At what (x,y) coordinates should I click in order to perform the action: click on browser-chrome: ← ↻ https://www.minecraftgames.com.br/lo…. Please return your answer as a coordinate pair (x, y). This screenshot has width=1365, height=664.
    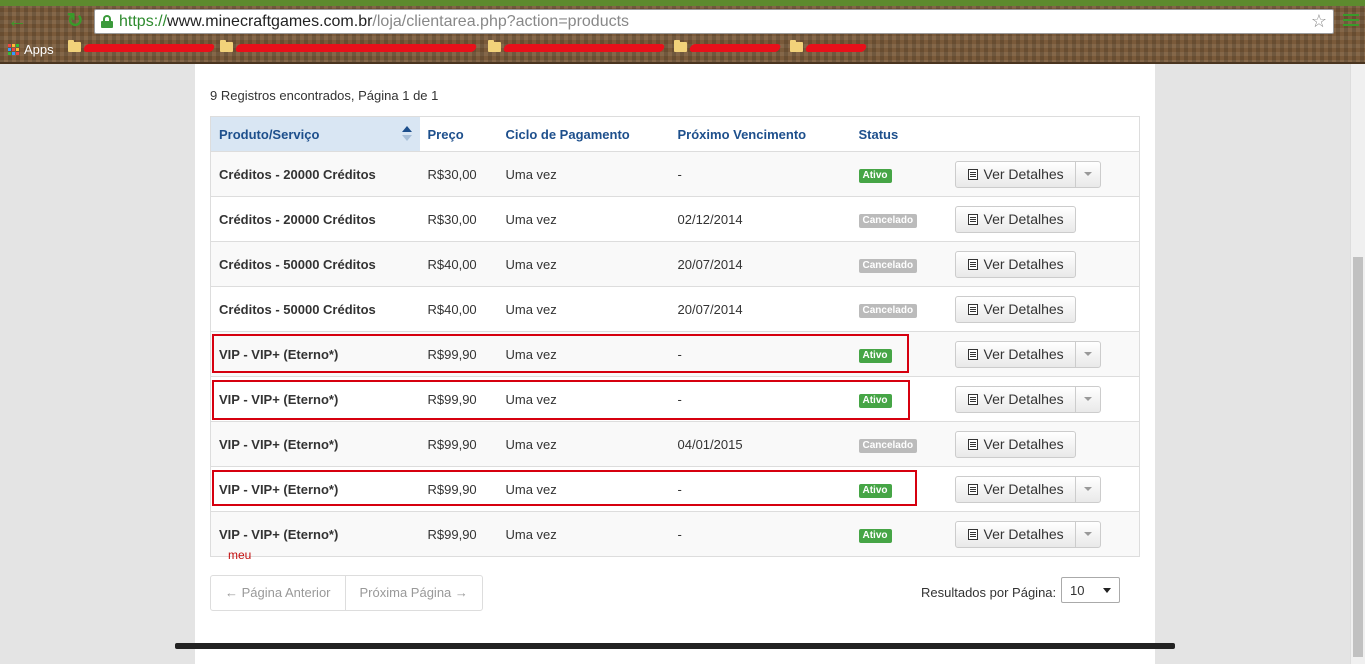
    Looking at the image, I should click on (682, 32).